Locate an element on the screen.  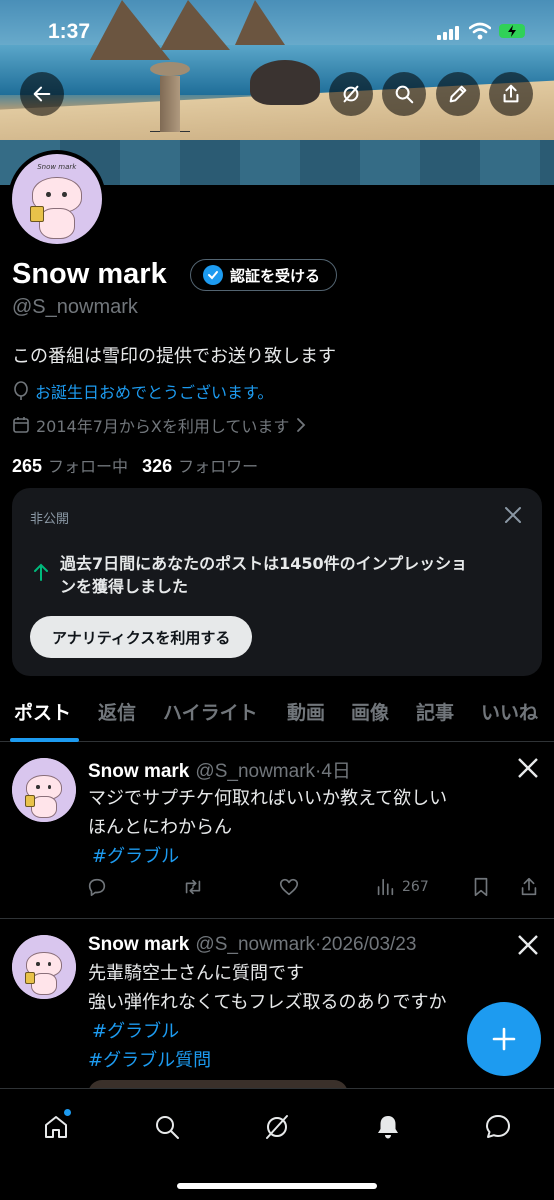
share-button is located at coordinates (511, 94).